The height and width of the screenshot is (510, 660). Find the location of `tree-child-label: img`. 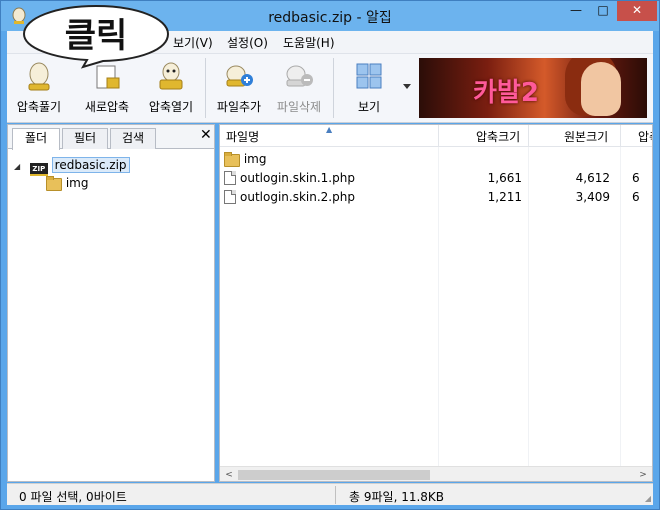

tree-child-label: img is located at coordinates (77, 183).